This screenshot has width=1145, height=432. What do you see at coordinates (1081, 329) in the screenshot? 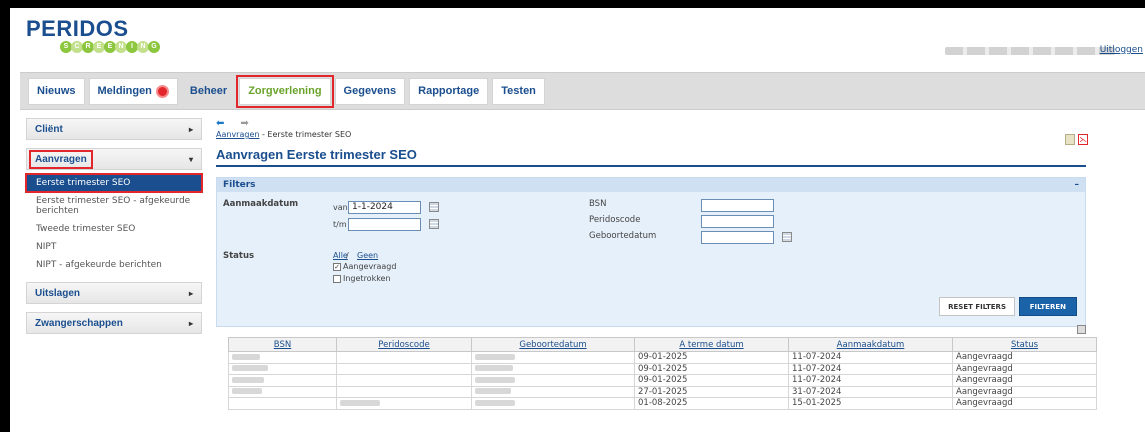
I see `column-settings-icon` at bounding box center [1081, 329].